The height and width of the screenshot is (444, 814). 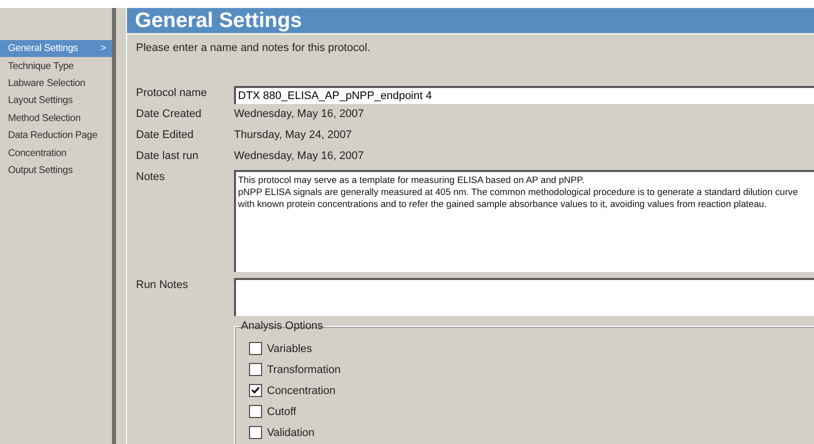 I want to click on sidebar-item: General Settings >, so click(x=56, y=49).